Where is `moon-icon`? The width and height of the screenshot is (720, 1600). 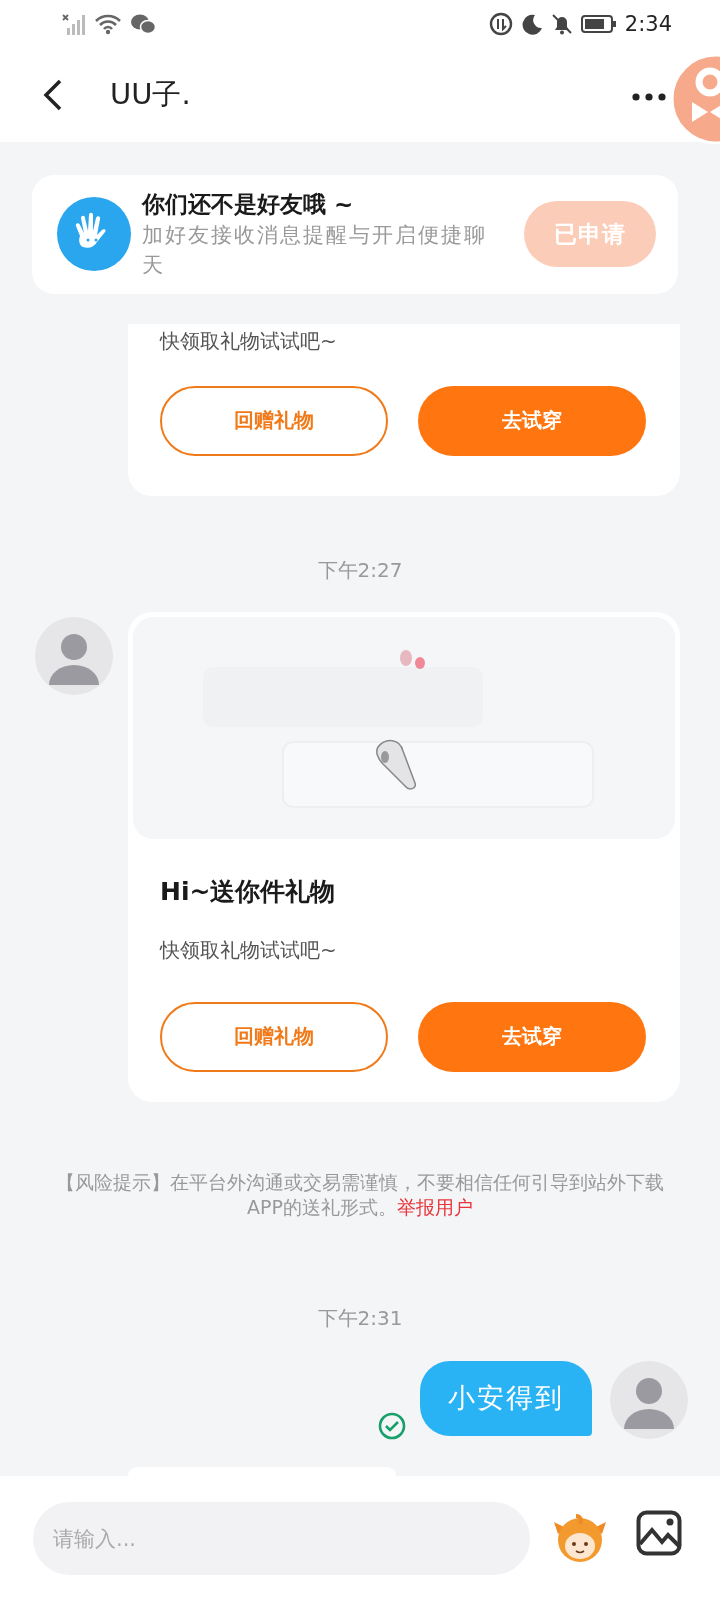 moon-icon is located at coordinates (531, 24).